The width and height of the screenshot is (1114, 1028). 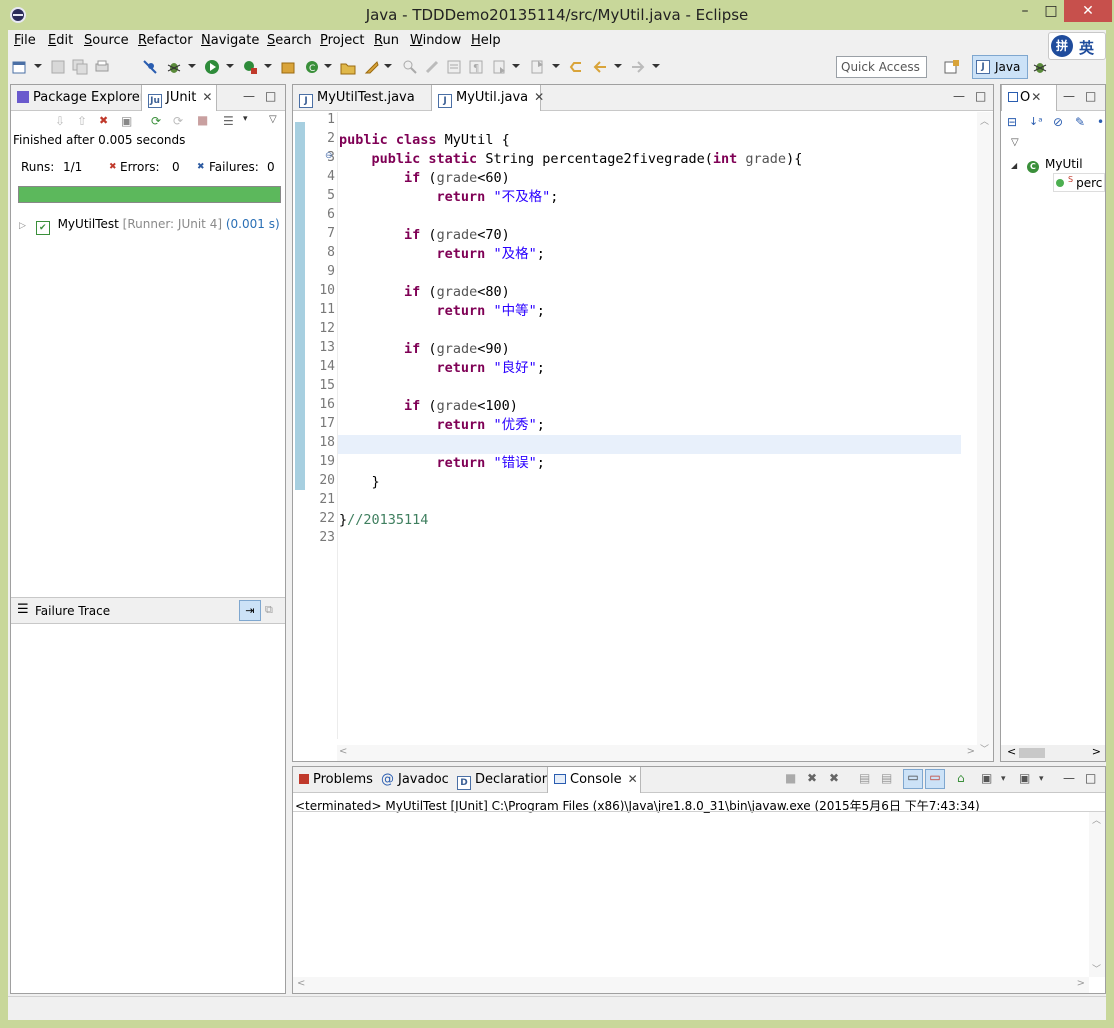 What do you see at coordinates (328, 66) in the screenshot?
I see `new-class-dropdown-icon` at bounding box center [328, 66].